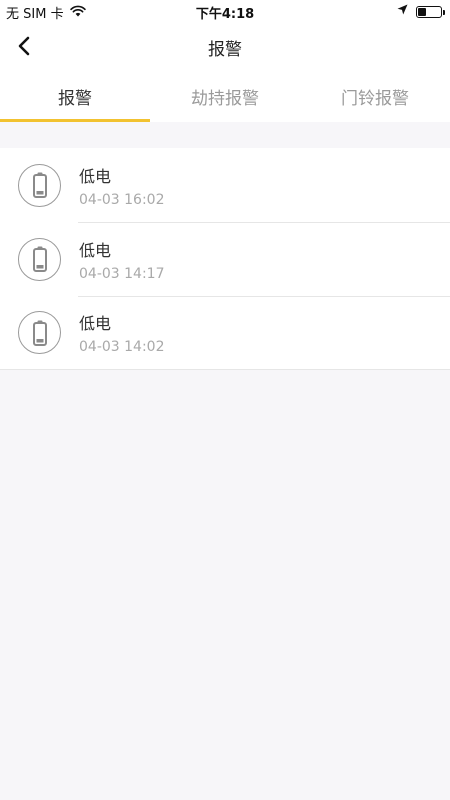  Describe the element at coordinates (122, 273) in the screenshot. I see `alarm-time: 04-03 14:17` at that location.